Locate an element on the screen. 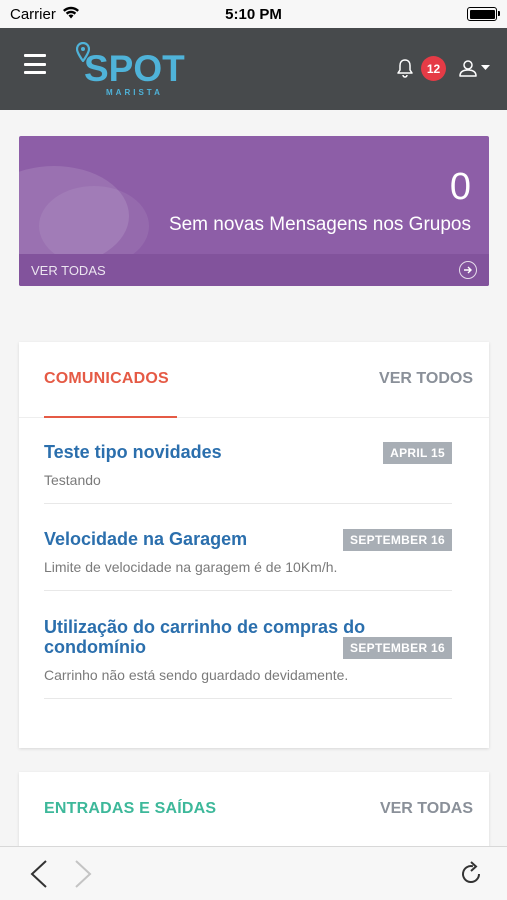  app-header: SPOT MARISTA 12 is located at coordinates (253, 69).